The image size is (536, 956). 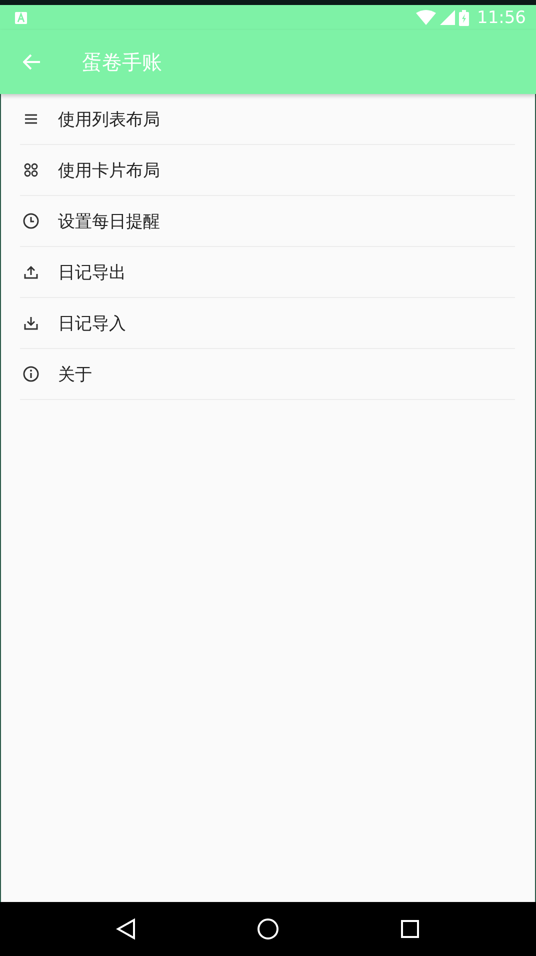 I want to click on menu-item: 使用卡片布局, so click(x=267, y=170).